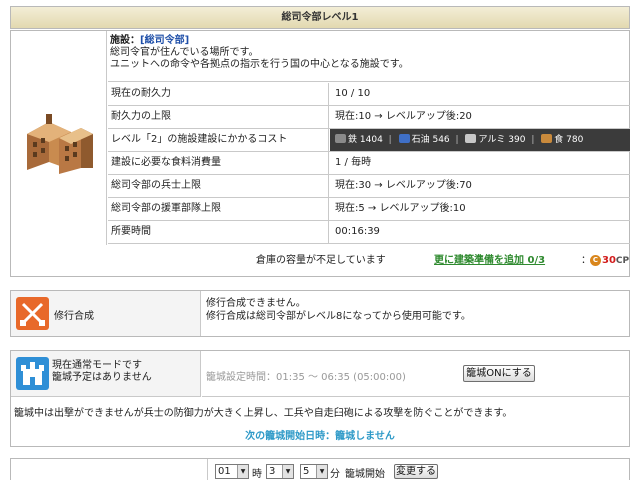  What do you see at coordinates (471, 138) in the screenshot?
I see `aluminum-icon` at bounding box center [471, 138].